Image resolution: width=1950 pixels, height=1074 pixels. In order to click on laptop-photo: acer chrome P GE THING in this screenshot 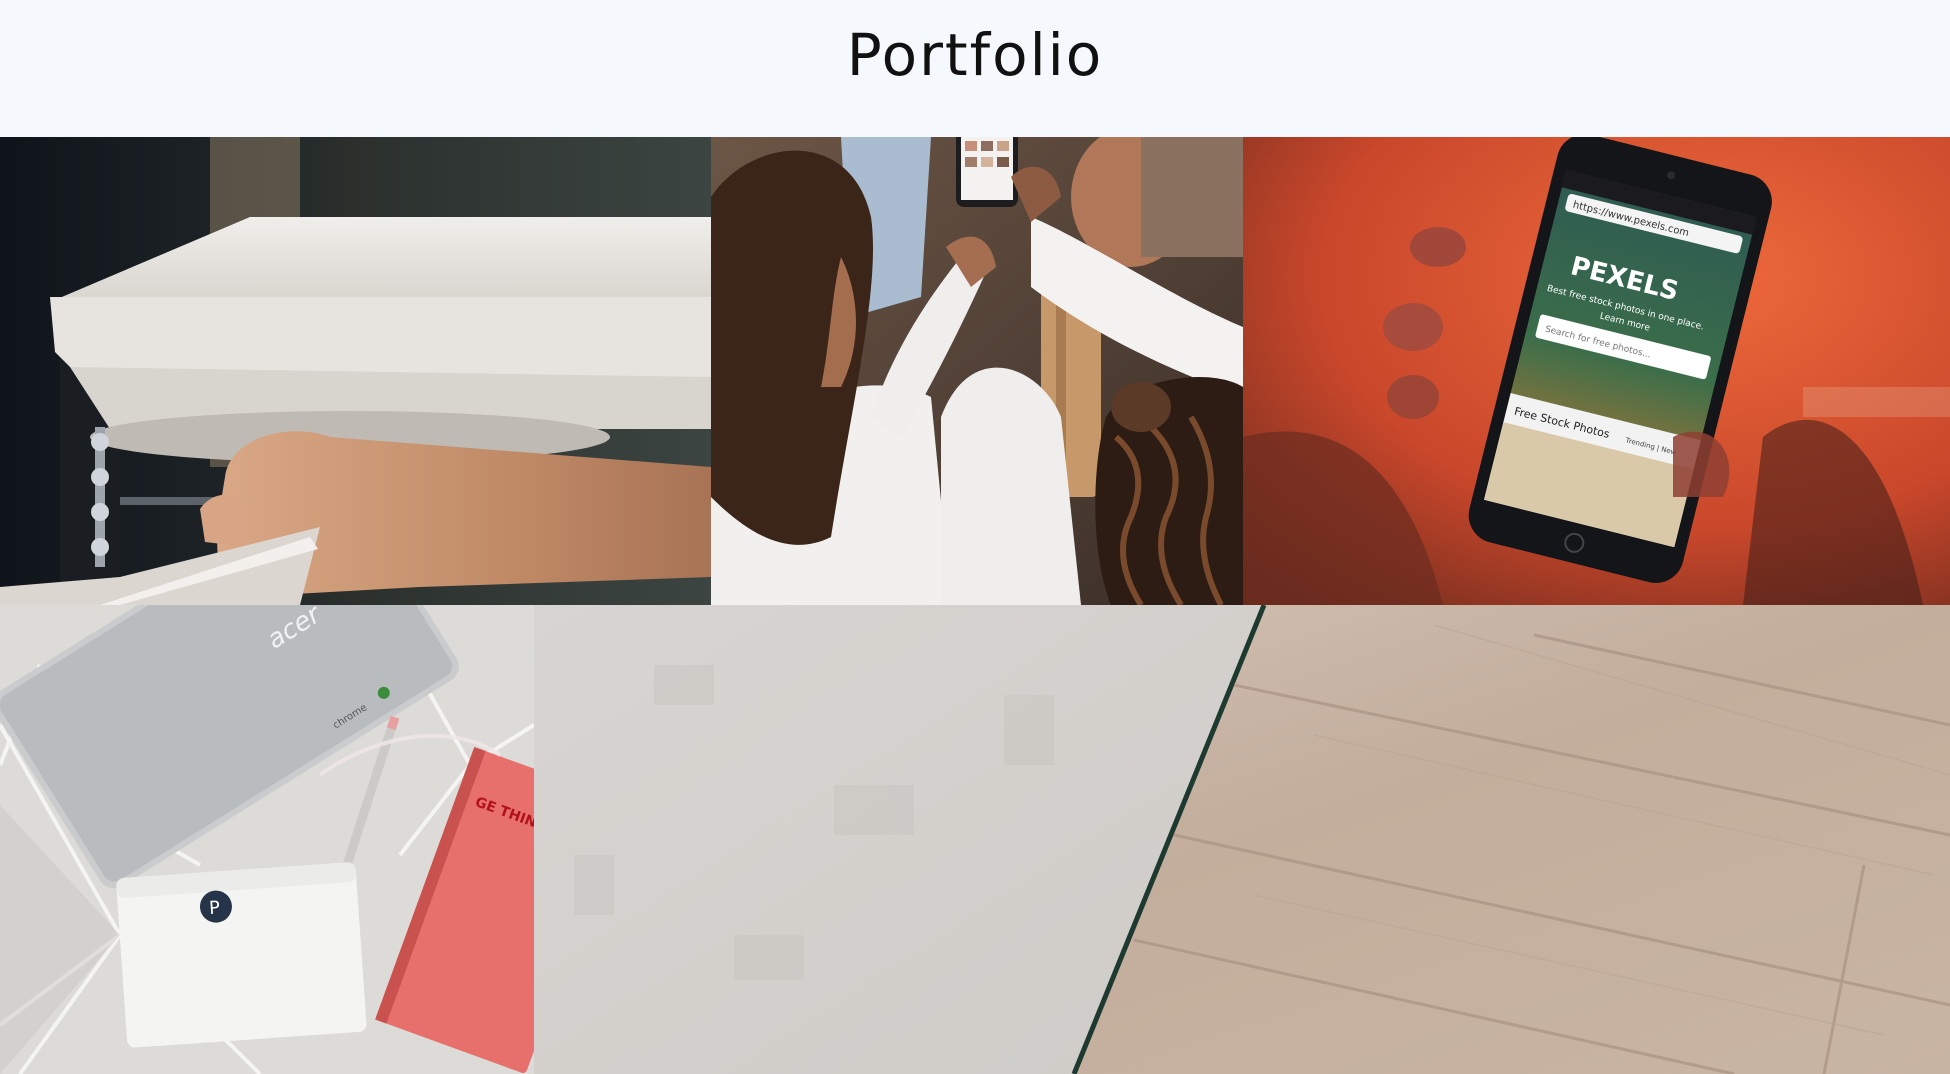, I will do `click(267, 839)`.